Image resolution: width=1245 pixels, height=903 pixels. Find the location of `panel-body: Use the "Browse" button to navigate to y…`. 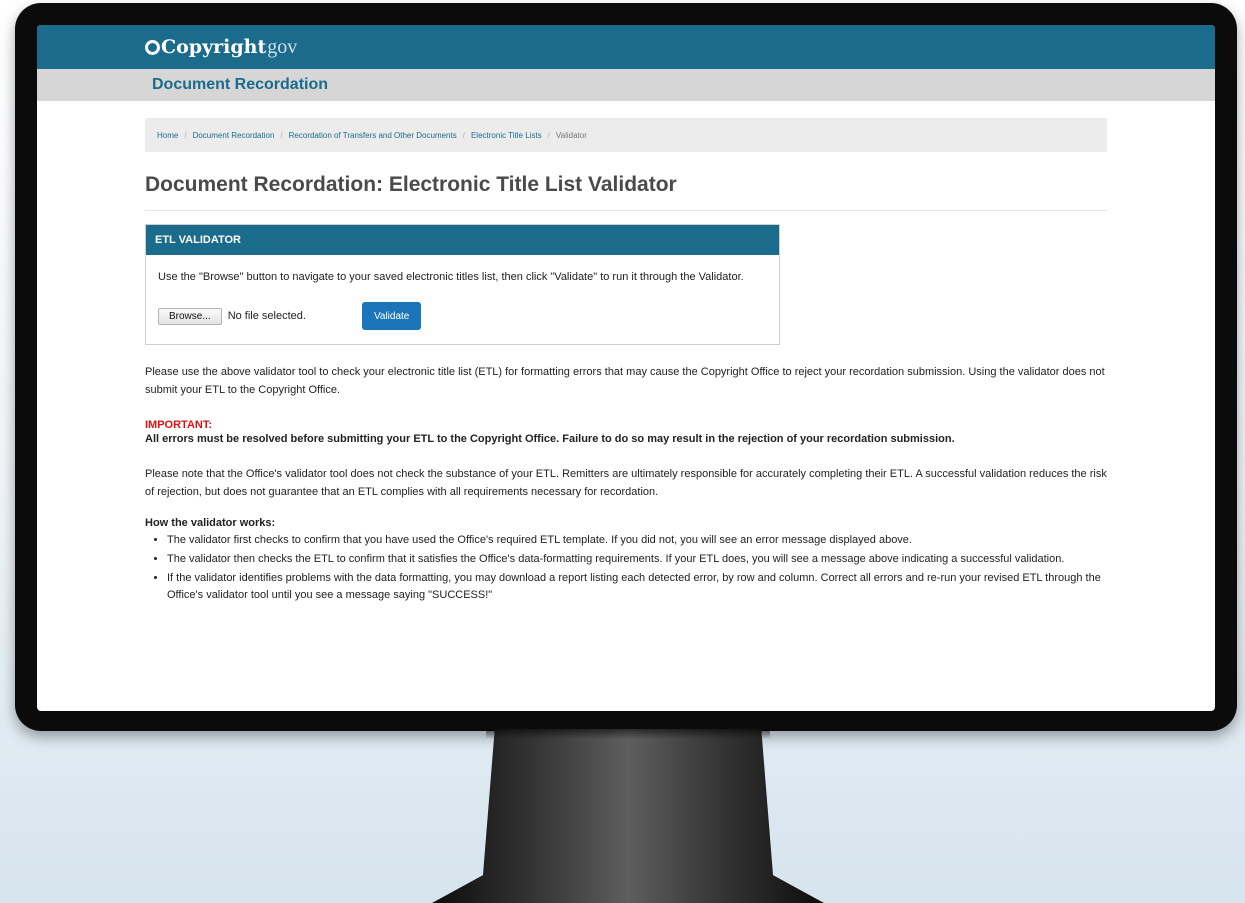

panel-body: Use the "Browse" button to navigate to y… is located at coordinates (462, 299).